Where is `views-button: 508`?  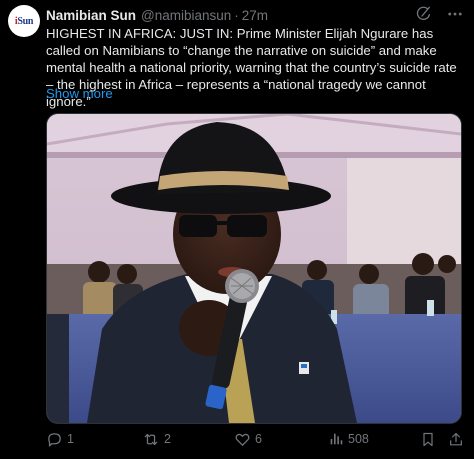 views-button: 508 is located at coordinates (348, 439).